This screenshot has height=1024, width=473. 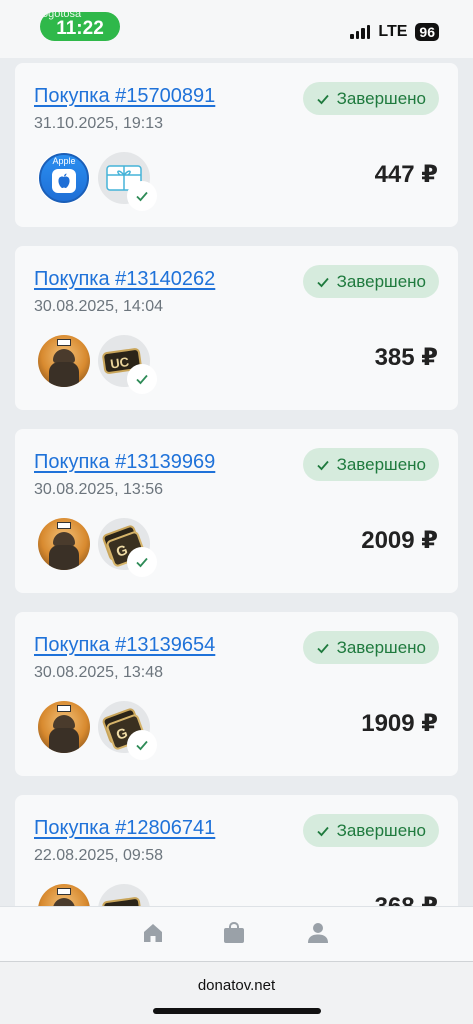 I want to click on order-price: 385 ₽, so click(x=406, y=357).